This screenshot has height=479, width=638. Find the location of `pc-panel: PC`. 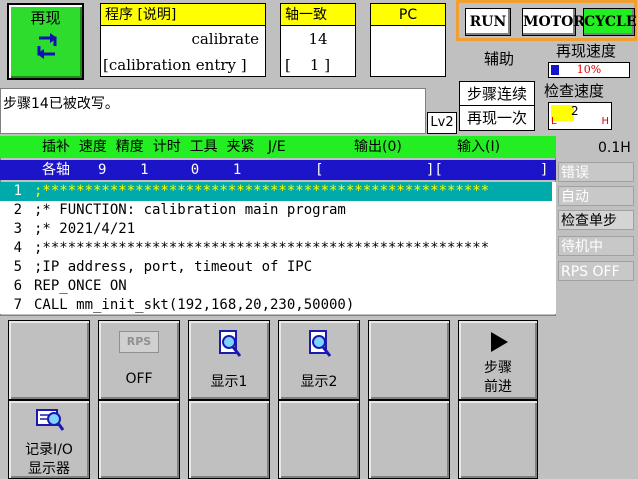

pc-panel: PC is located at coordinates (408, 40).